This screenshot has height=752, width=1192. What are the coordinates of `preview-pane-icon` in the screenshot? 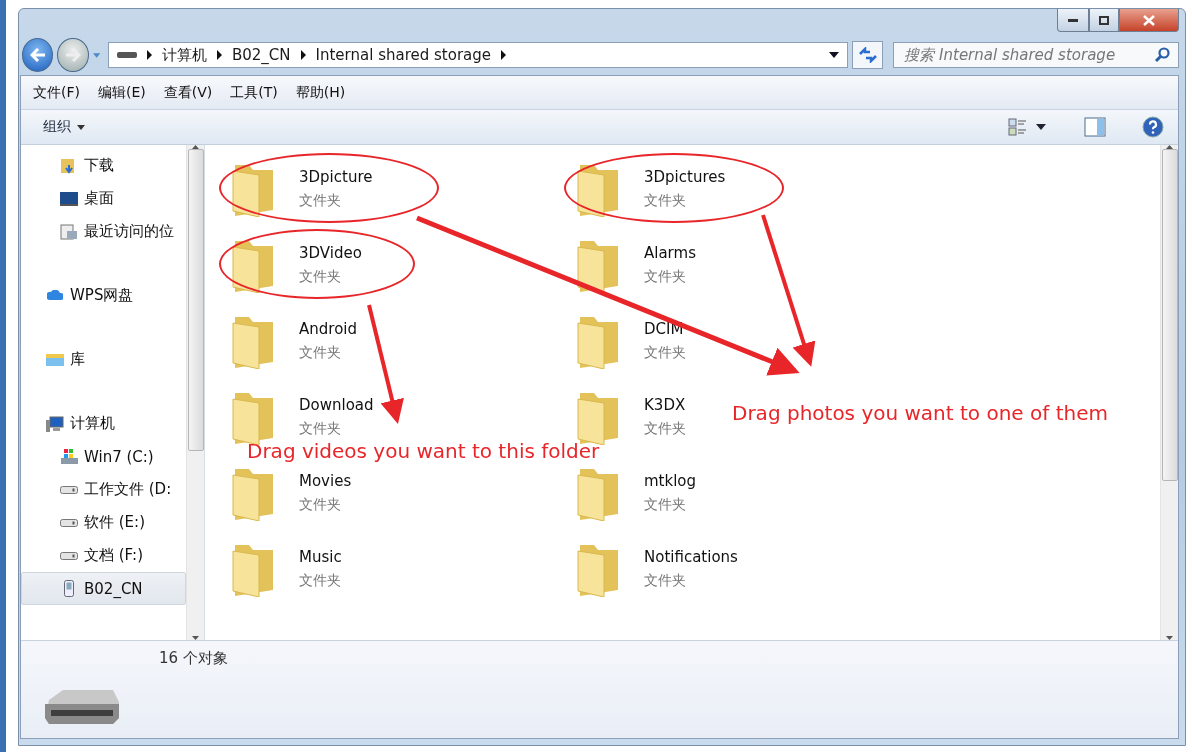 It's located at (1095, 127).